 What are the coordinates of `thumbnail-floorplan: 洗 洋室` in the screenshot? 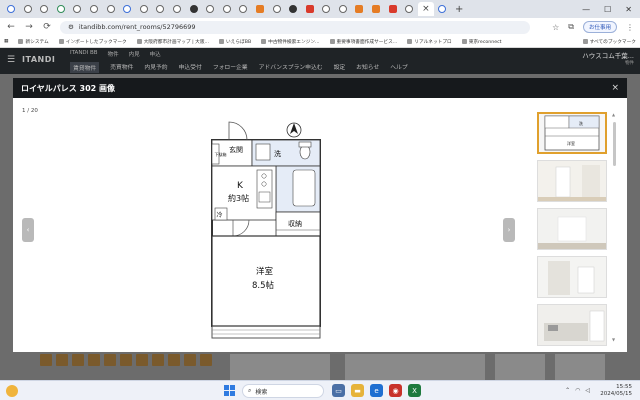 It's located at (572, 133).